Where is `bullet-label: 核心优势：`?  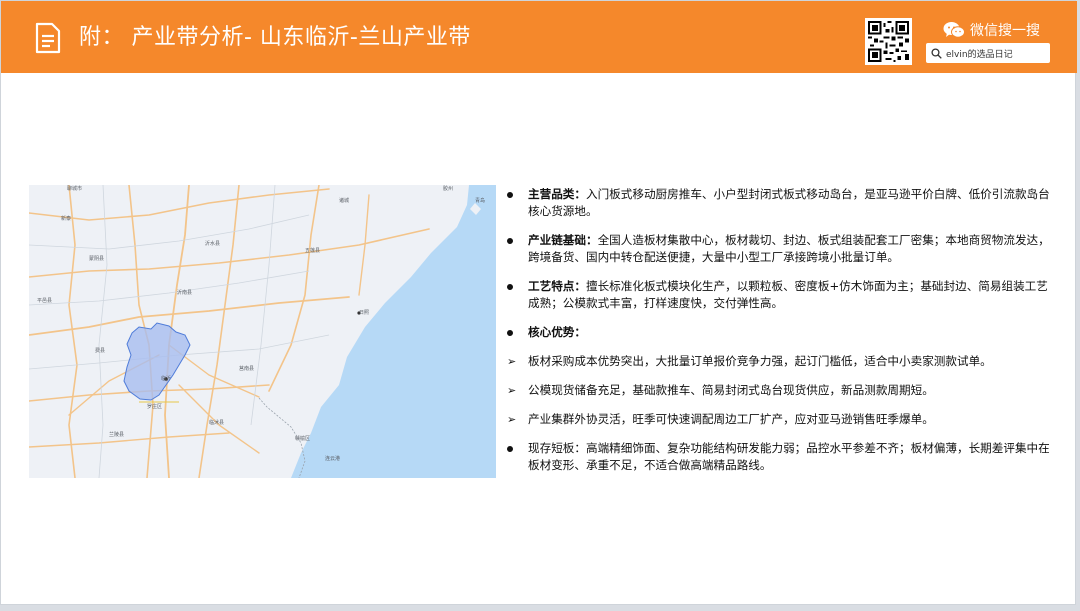
bullet-label: 核心优势： is located at coordinates (557, 332).